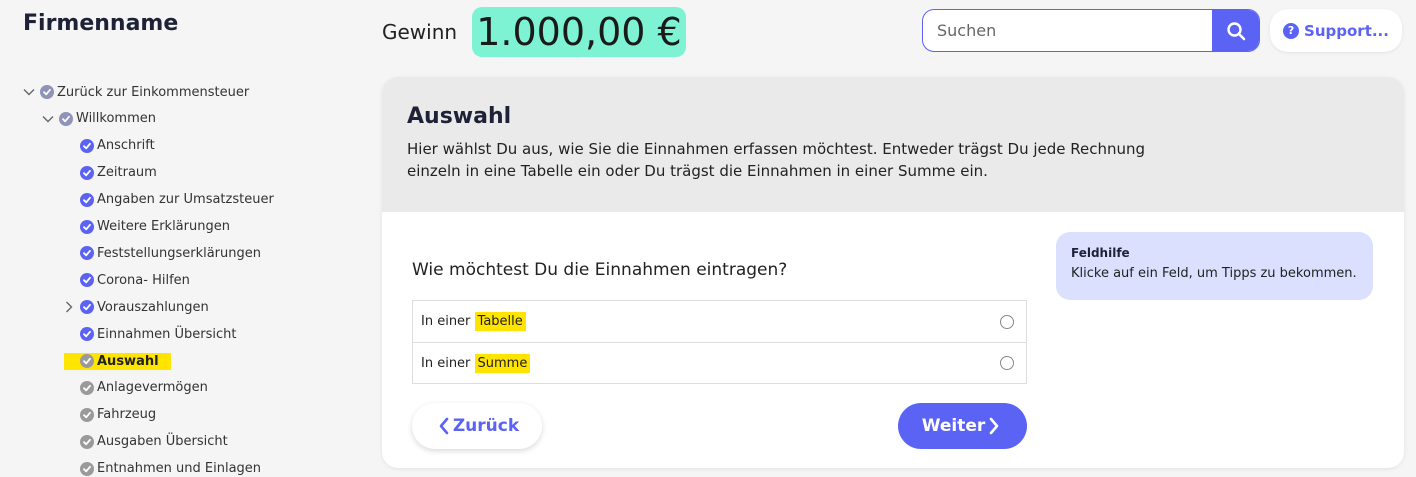 Image resolution: width=1416 pixels, height=477 pixels. I want to click on sidebar-item: Auswahl, so click(117, 361).